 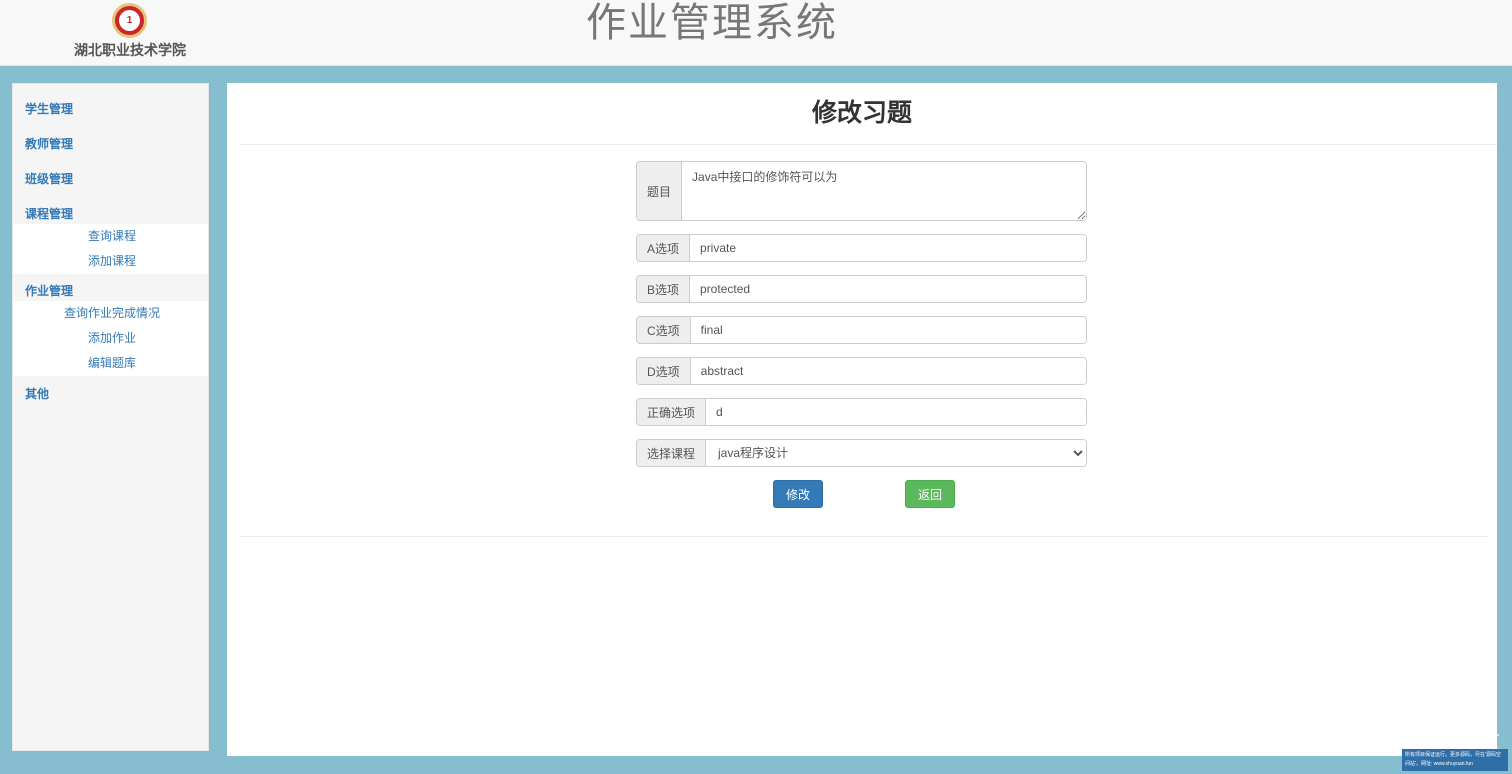 I want to click on answer-group: 正确选项, so click(x=861, y=412).